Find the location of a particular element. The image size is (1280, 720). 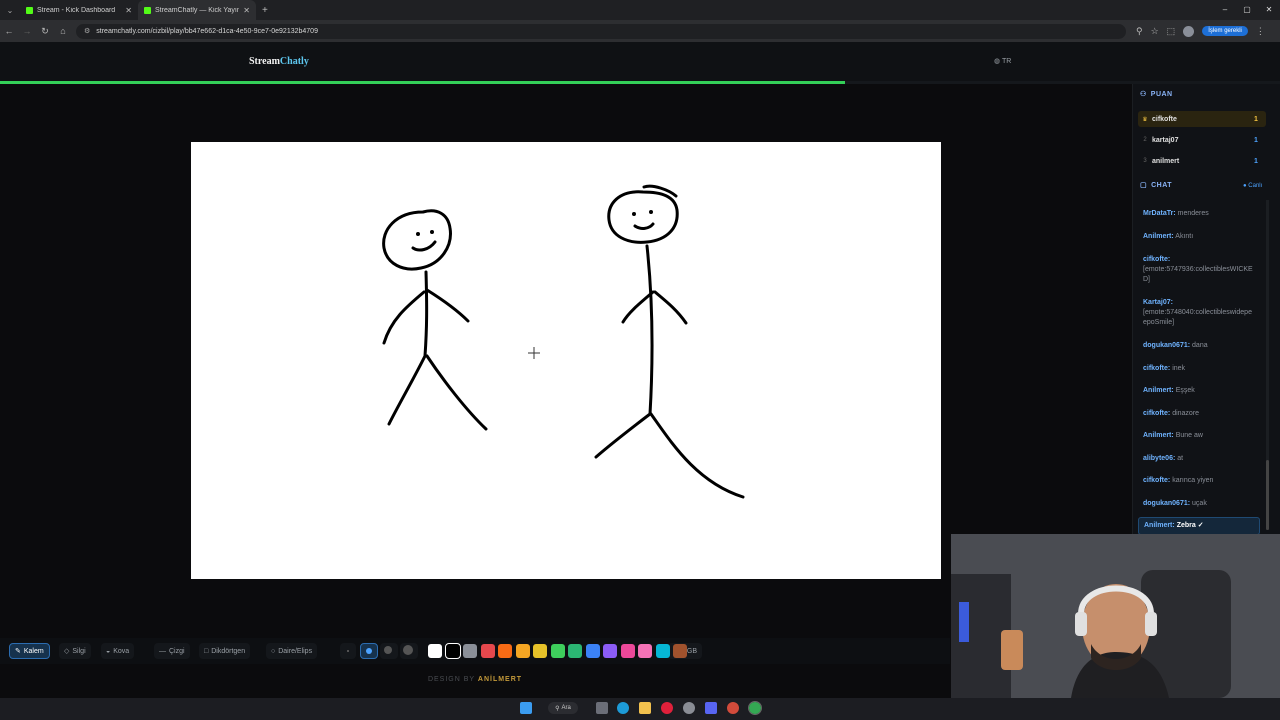

new-tab-icon: + is located at coordinates (265, 10).